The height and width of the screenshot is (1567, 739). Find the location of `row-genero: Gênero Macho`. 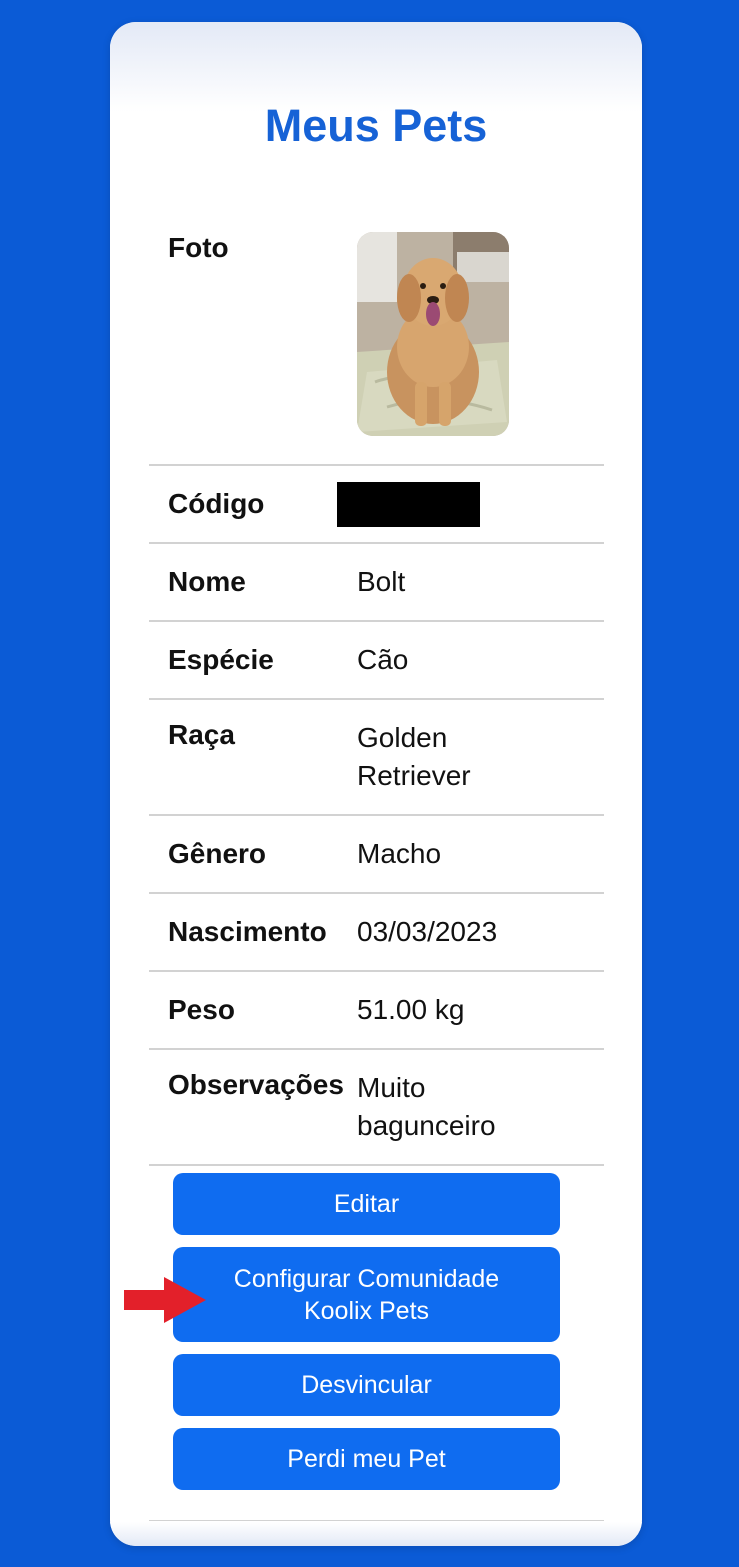

row-genero: Gênero Macho is located at coordinates (376, 855).